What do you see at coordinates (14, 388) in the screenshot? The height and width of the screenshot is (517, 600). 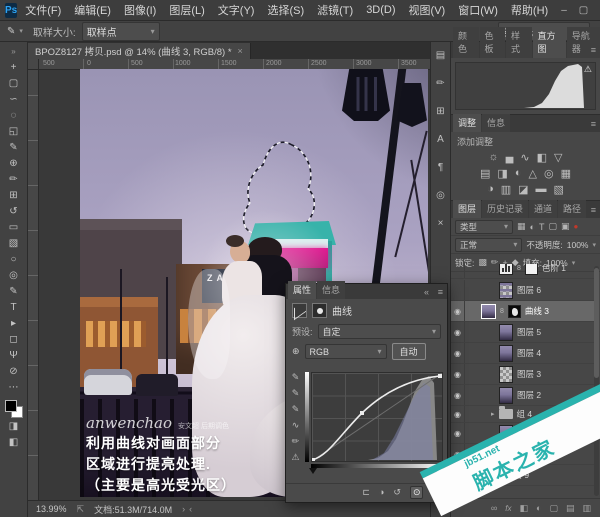 I see `edit-toolbar-icon: ⋯` at bounding box center [14, 388].